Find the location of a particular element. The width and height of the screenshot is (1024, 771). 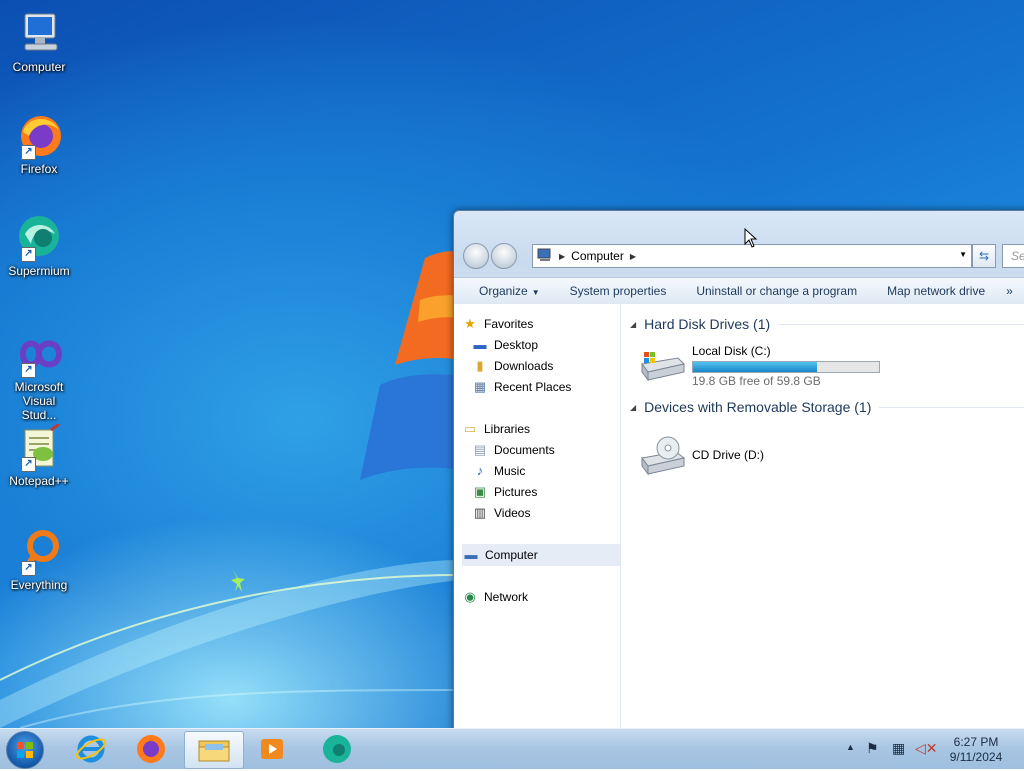

refresh-button: ⇆ is located at coordinates (984, 256).